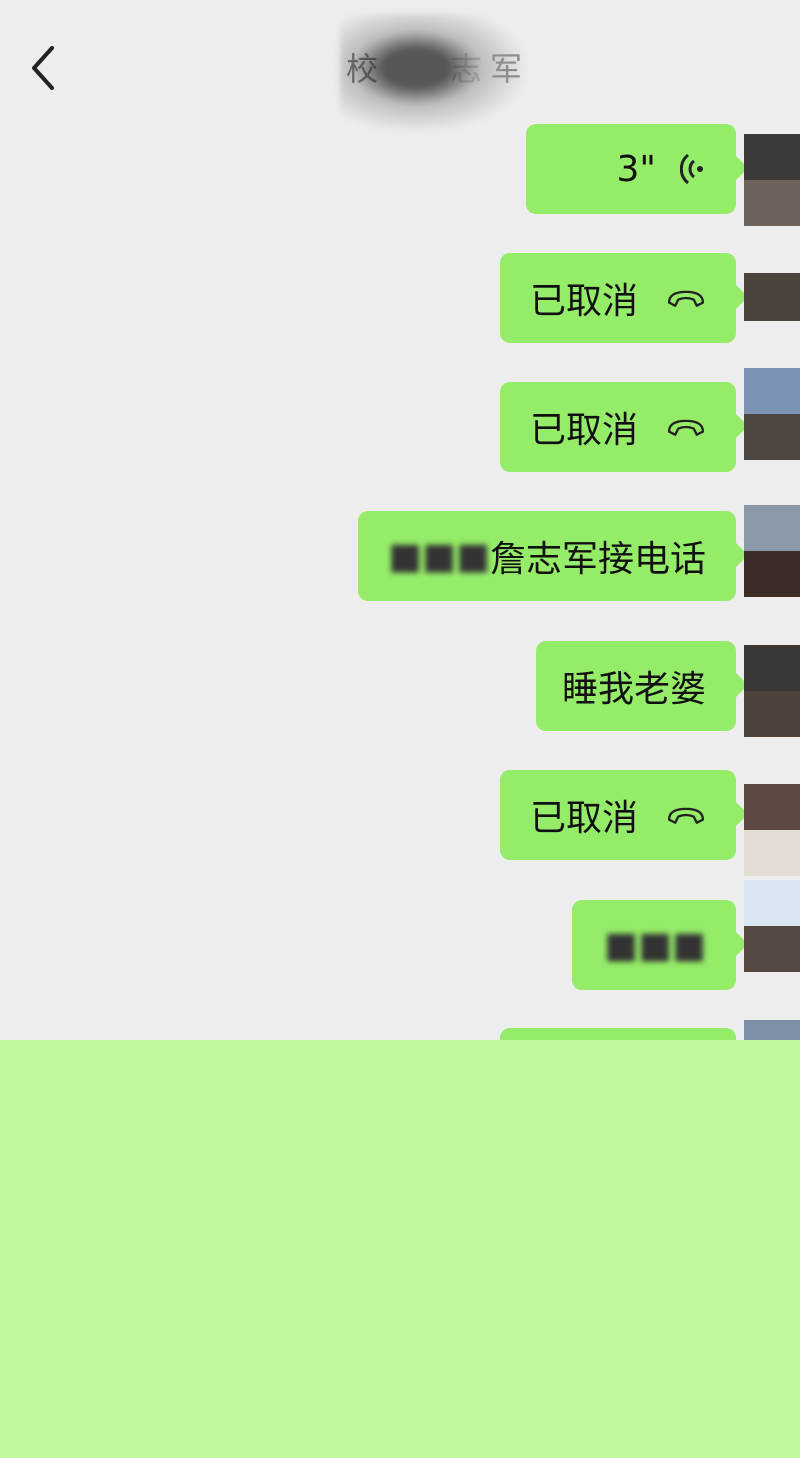 The image size is (800, 1458). I want to click on chevron-left-icon, so click(43, 68).